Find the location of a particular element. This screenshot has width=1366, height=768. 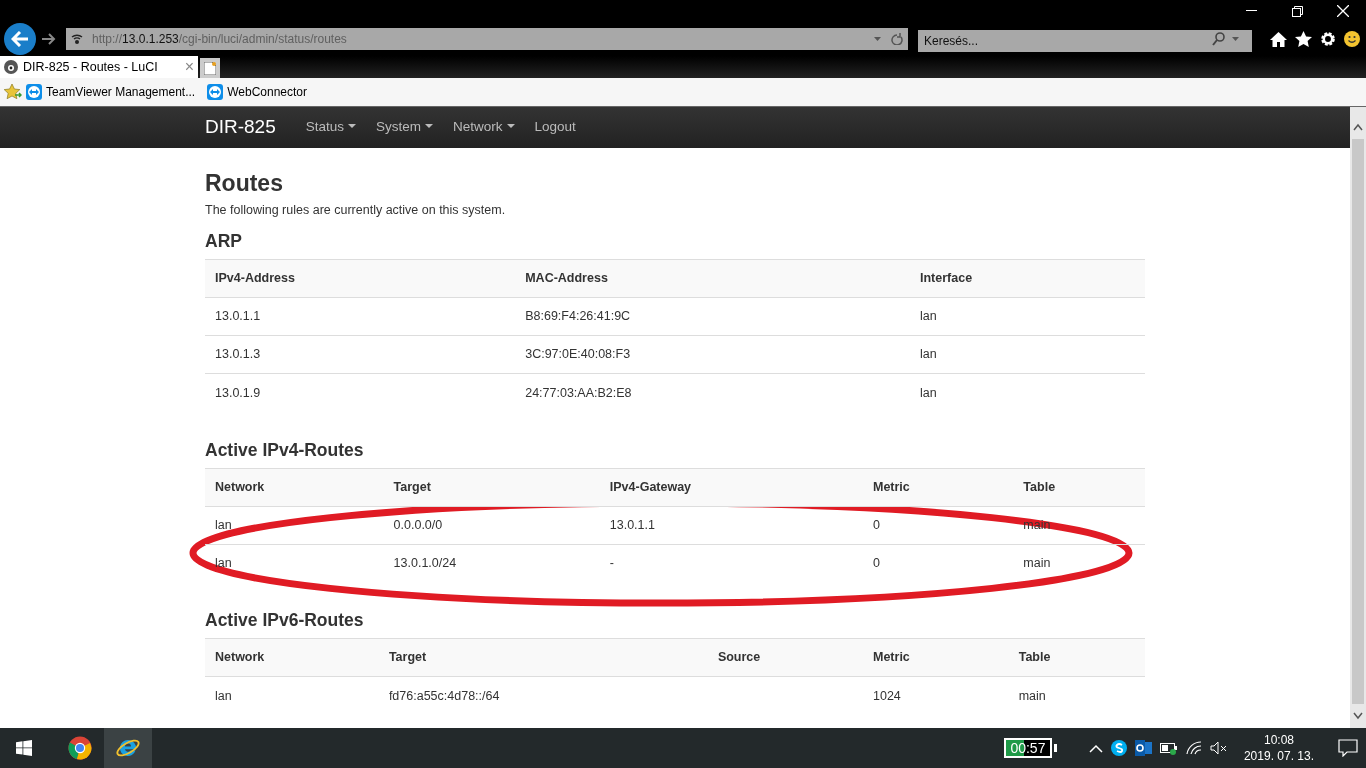

section-title: Active IPv6-Routes is located at coordinates (285, 621).